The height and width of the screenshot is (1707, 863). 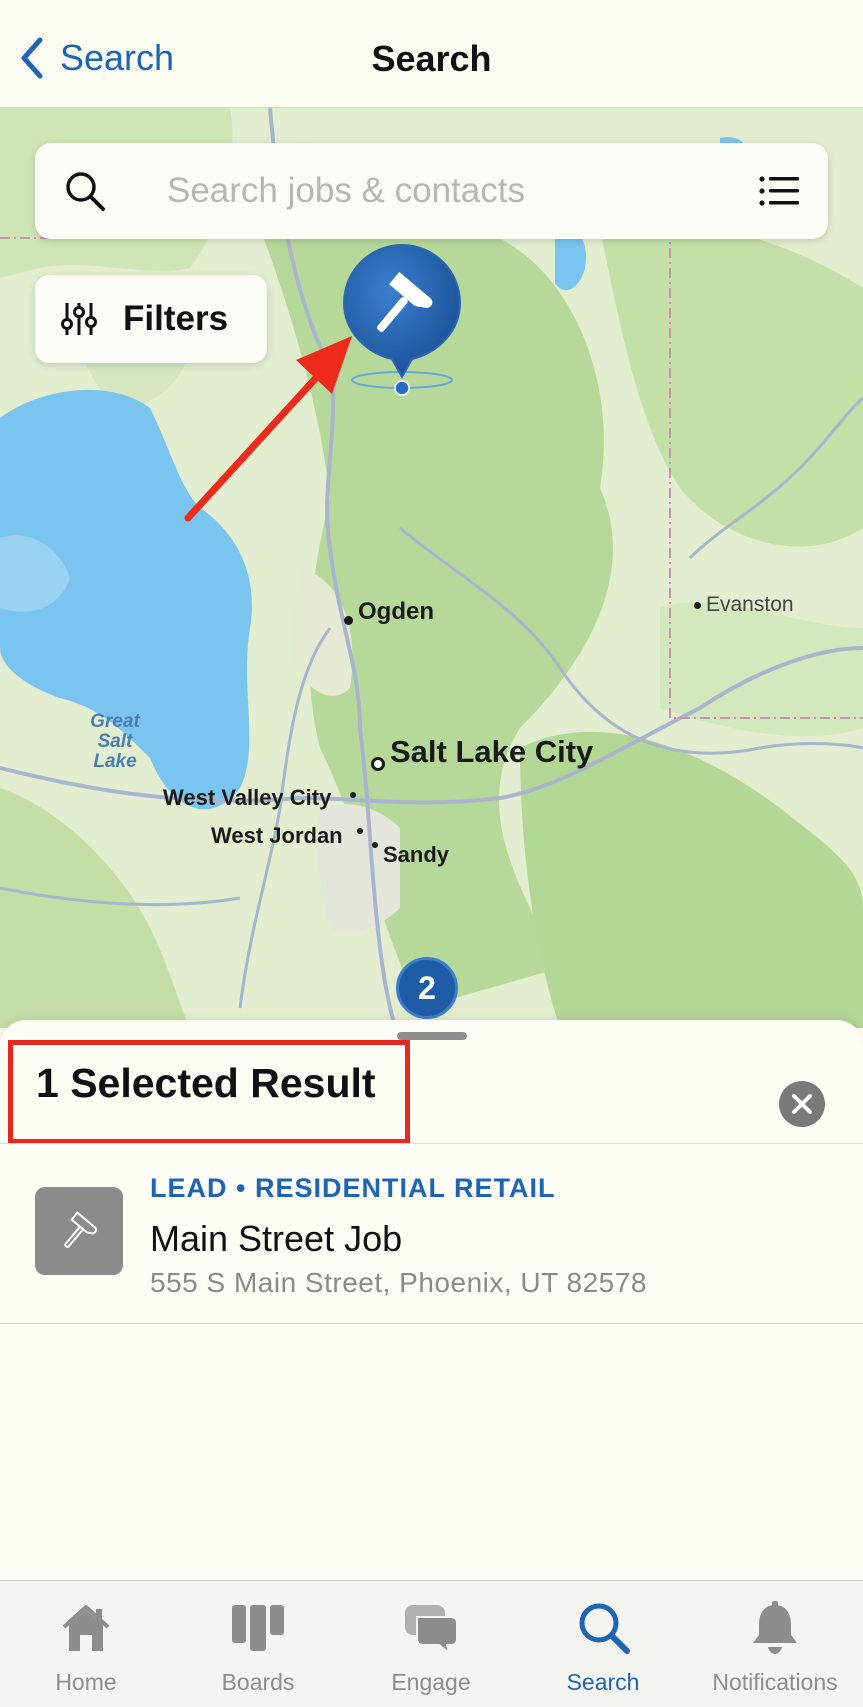 What do you see at coordinates (360, 831) in the screenshot?
I see `west-jordan-dot` at bounding box center [360, 831].